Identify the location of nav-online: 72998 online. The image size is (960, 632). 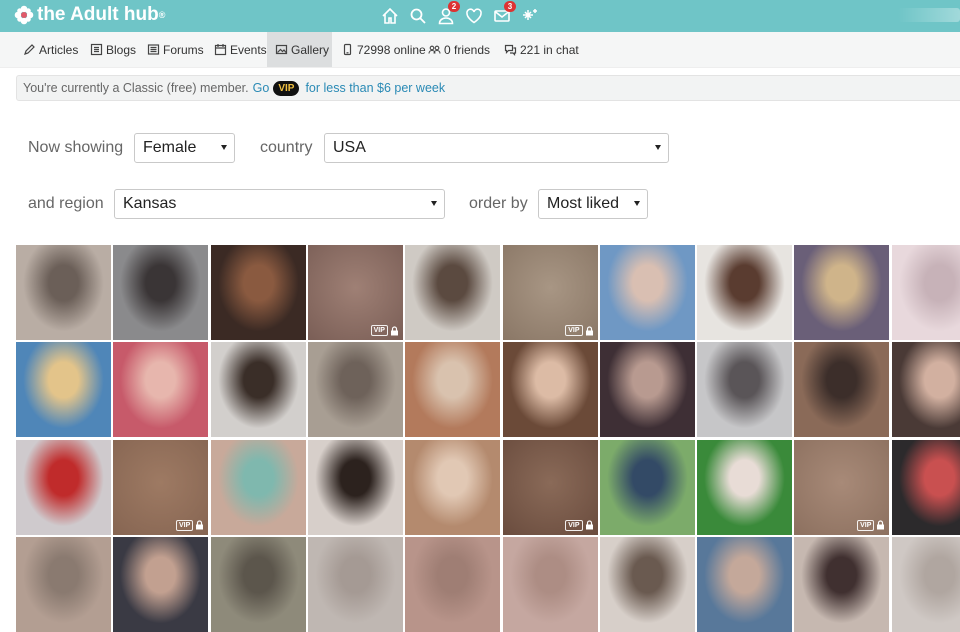
(383, 49).